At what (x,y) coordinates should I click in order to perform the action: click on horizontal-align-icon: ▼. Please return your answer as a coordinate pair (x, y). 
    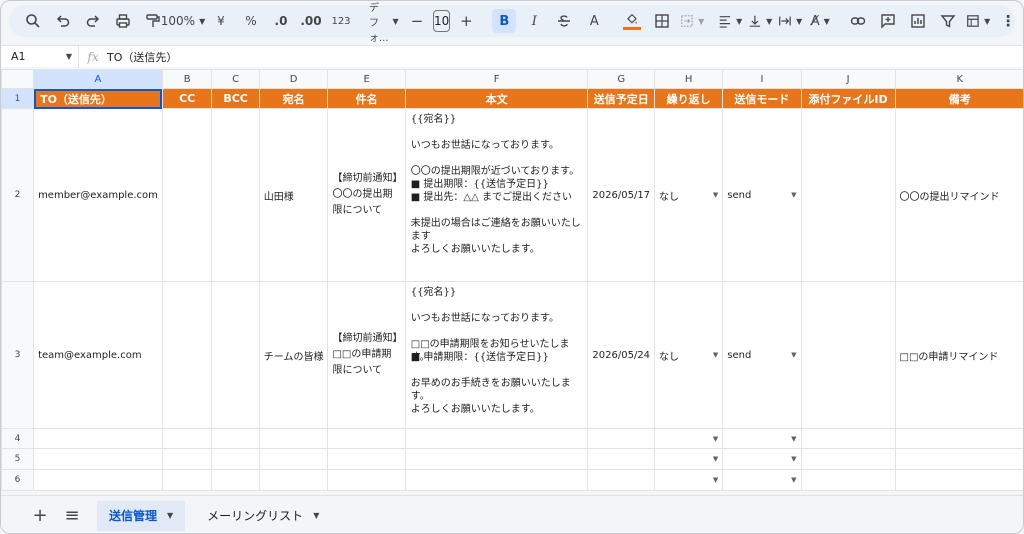
    Looking at the image, I should click on (730, 21).